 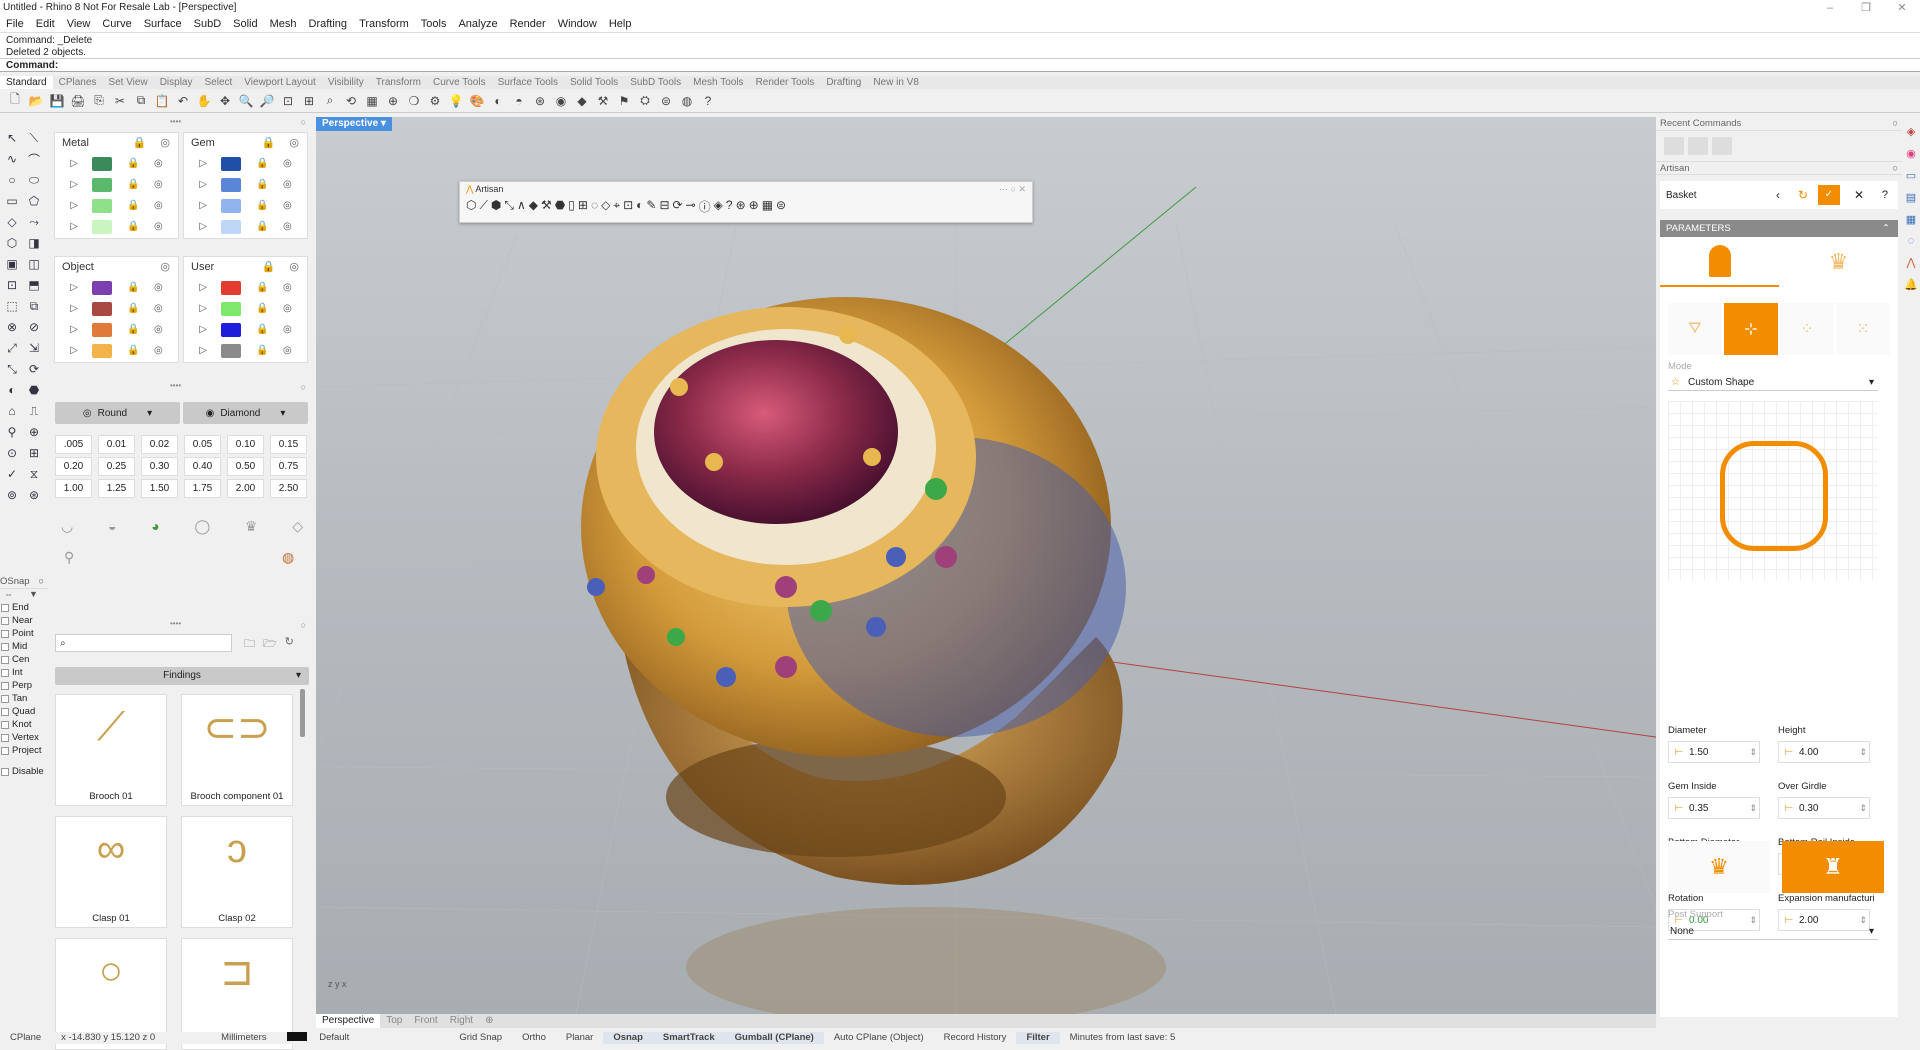 What do you see at coordinates (251, 533) in the screenshot?
I see `crown-icon: ♛` at bounding box center [251, 533].